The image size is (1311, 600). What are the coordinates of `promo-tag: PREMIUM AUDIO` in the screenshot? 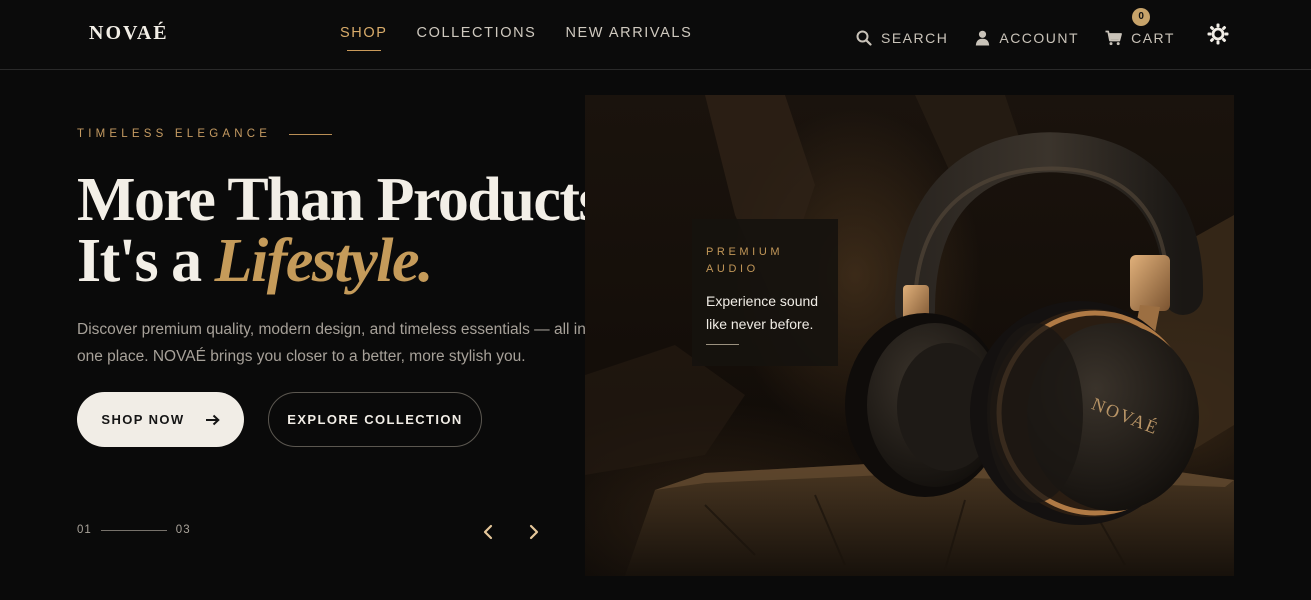 It's located at (745, 260).